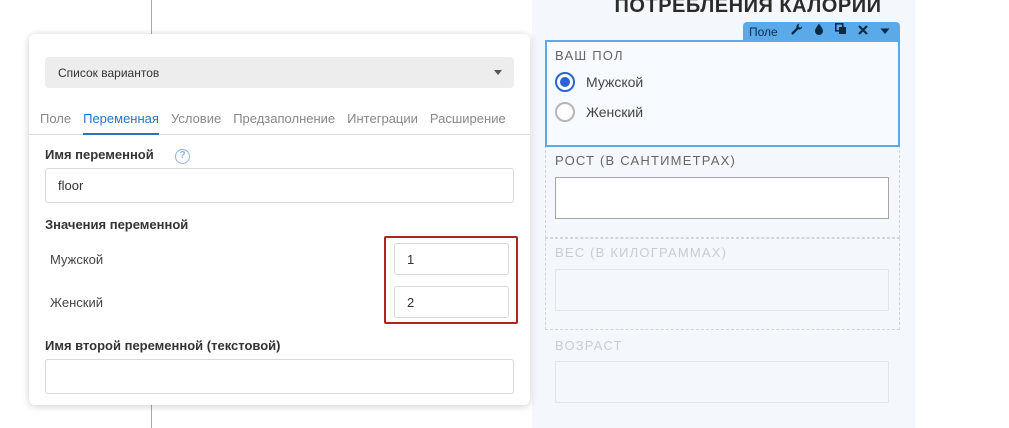 This screenshot has width=1009, height=428. Describe the element at coordinates (279, 376) in the screenshot. I see `second-variable-input` at that location.